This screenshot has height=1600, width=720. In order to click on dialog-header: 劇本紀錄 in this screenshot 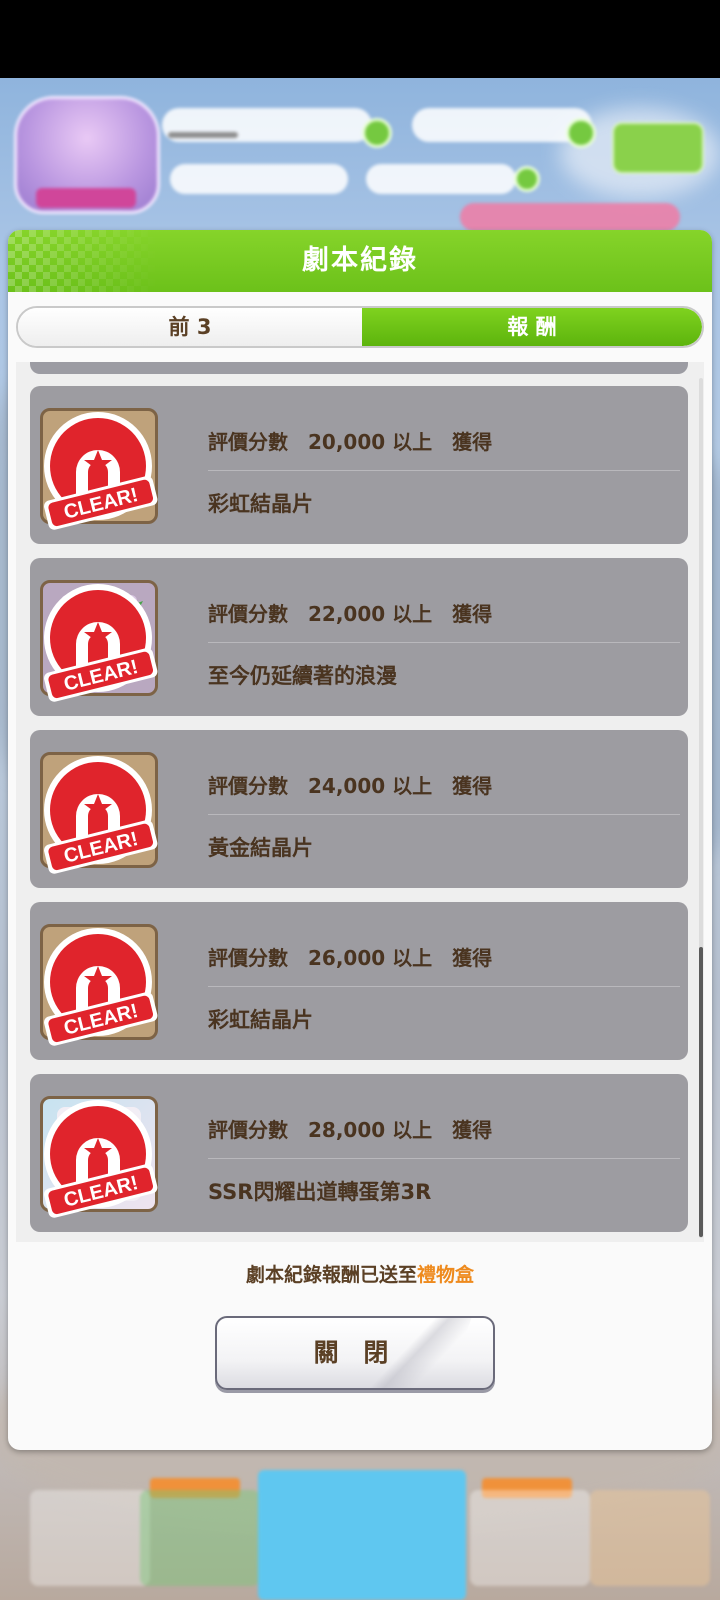, I will do `click(360, 261)`.